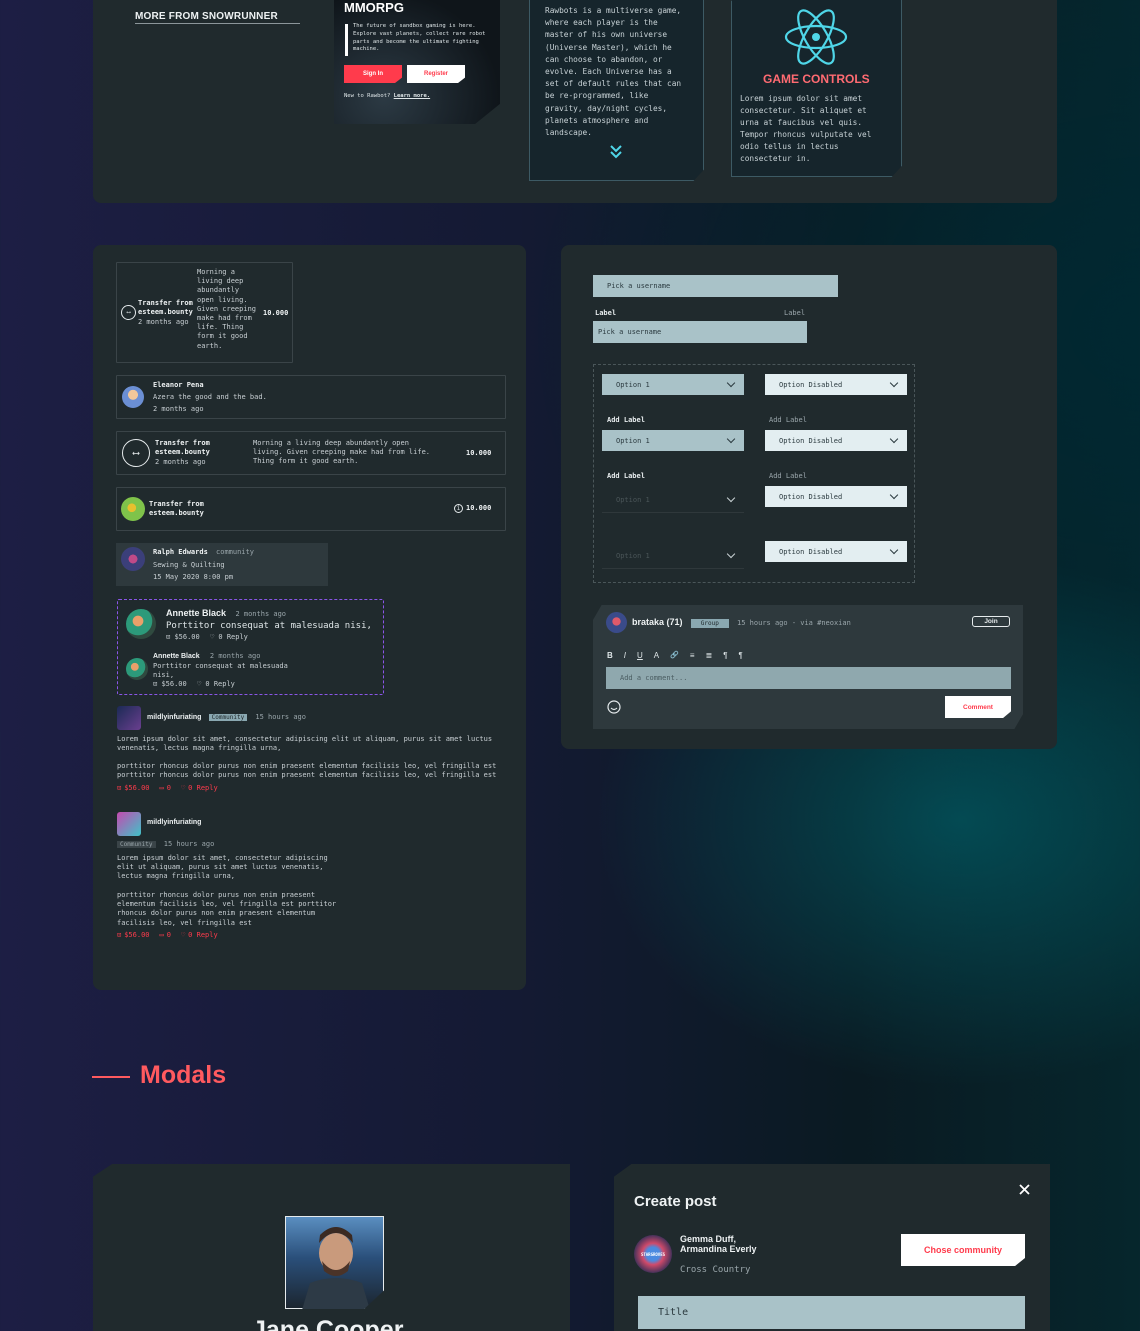 The width and height of the screenshot is (1140, 1331). Describe the element at coordinates (610, 655) in the screenshot. I see `bold-icon: B` at that location.